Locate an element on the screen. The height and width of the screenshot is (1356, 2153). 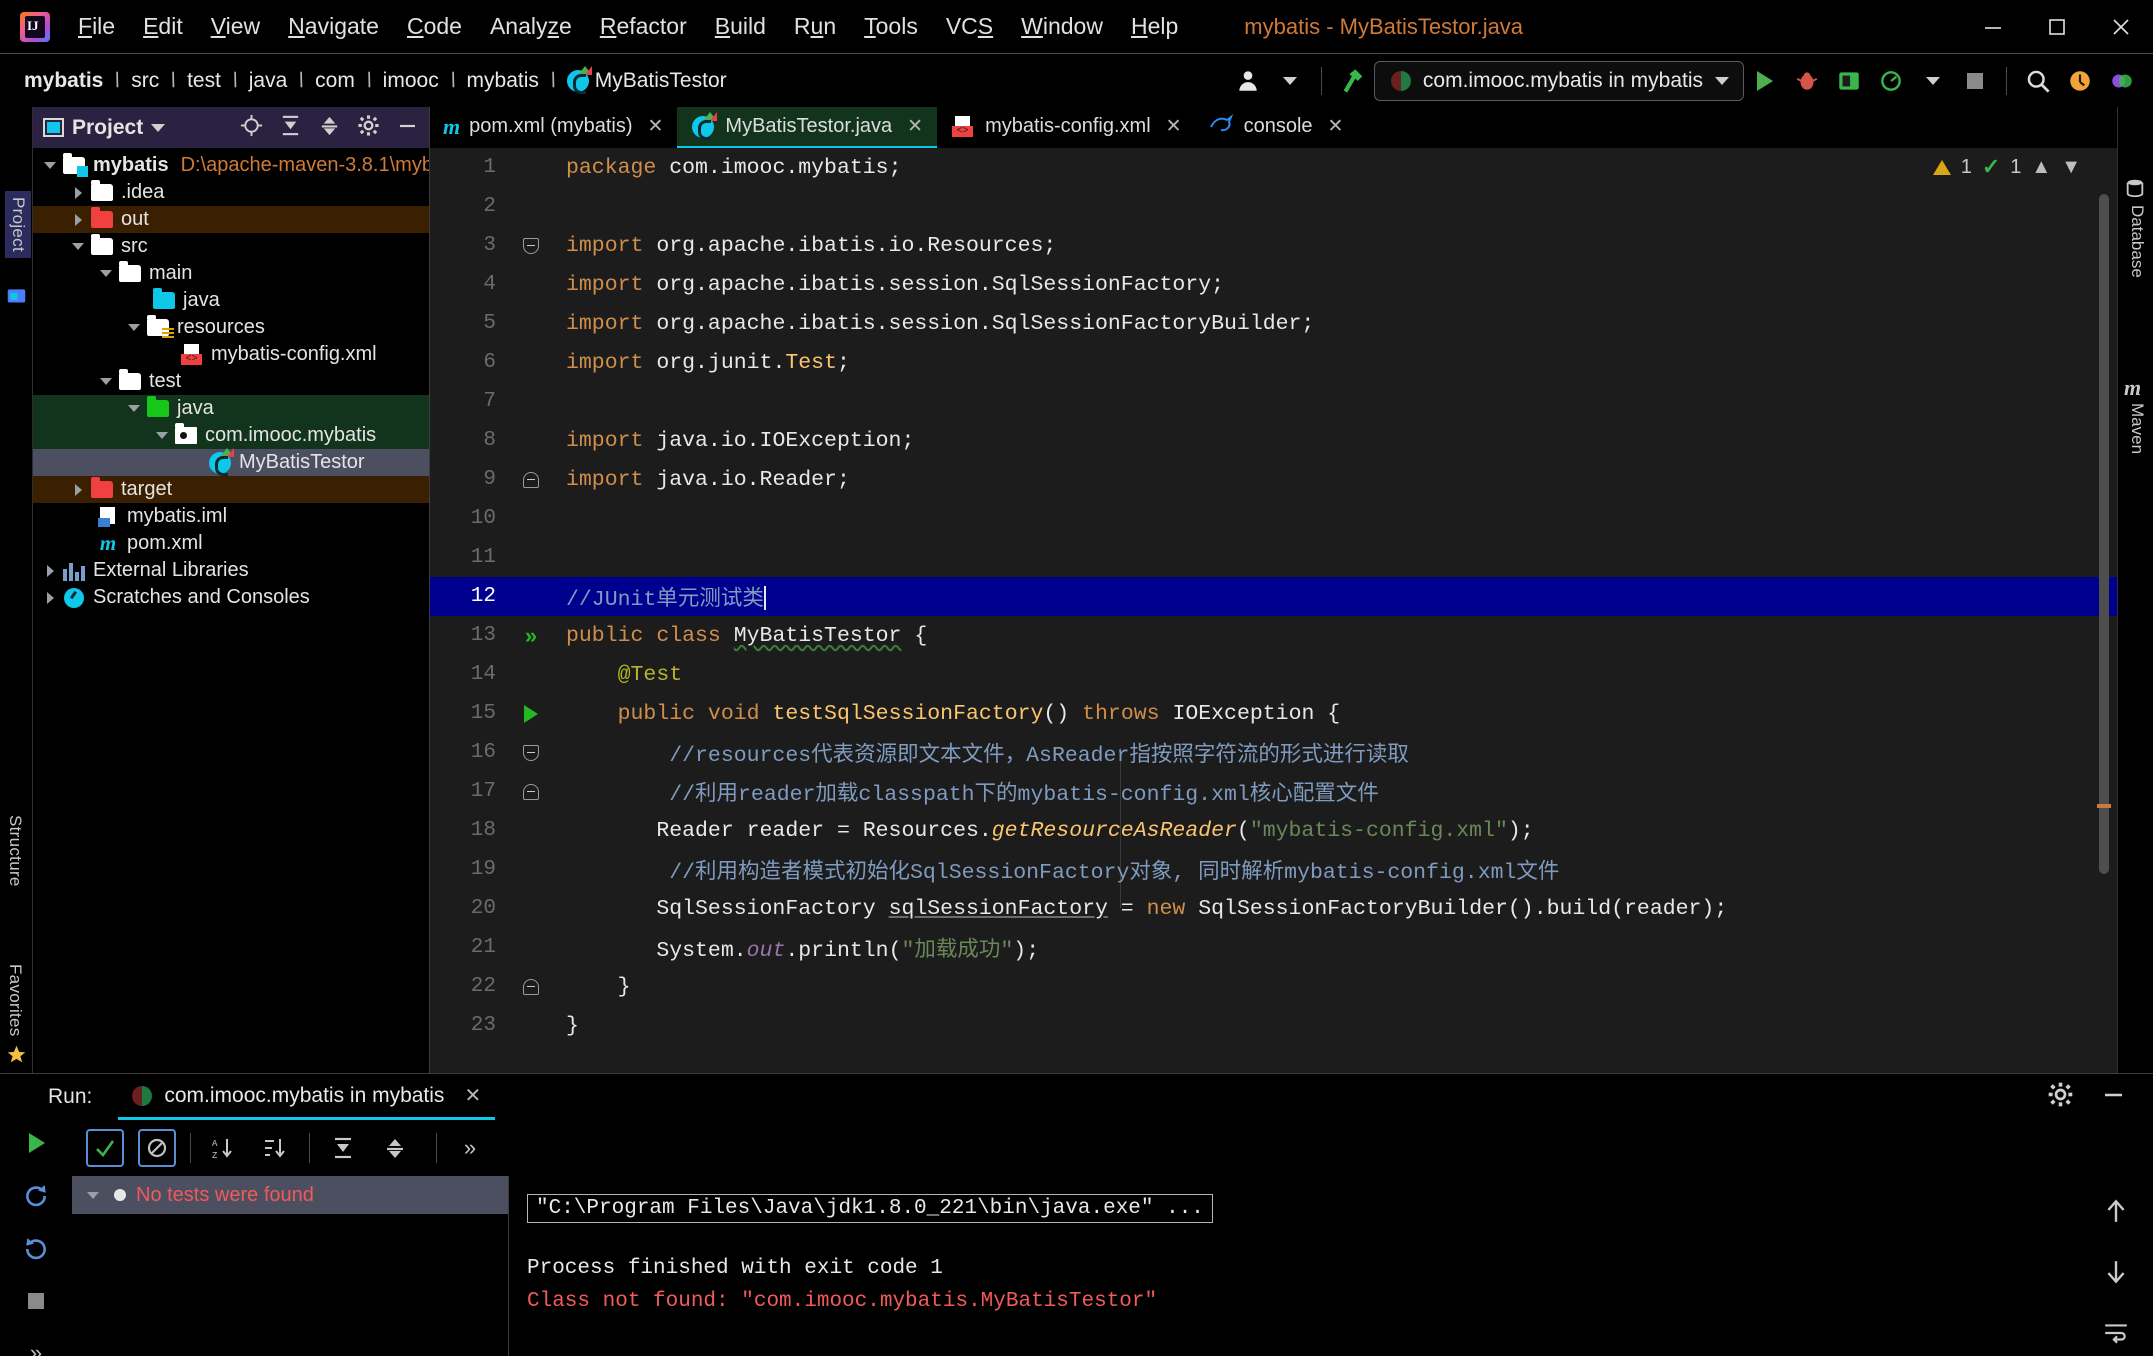
maximize-button is located at coordinates (2057, 26).